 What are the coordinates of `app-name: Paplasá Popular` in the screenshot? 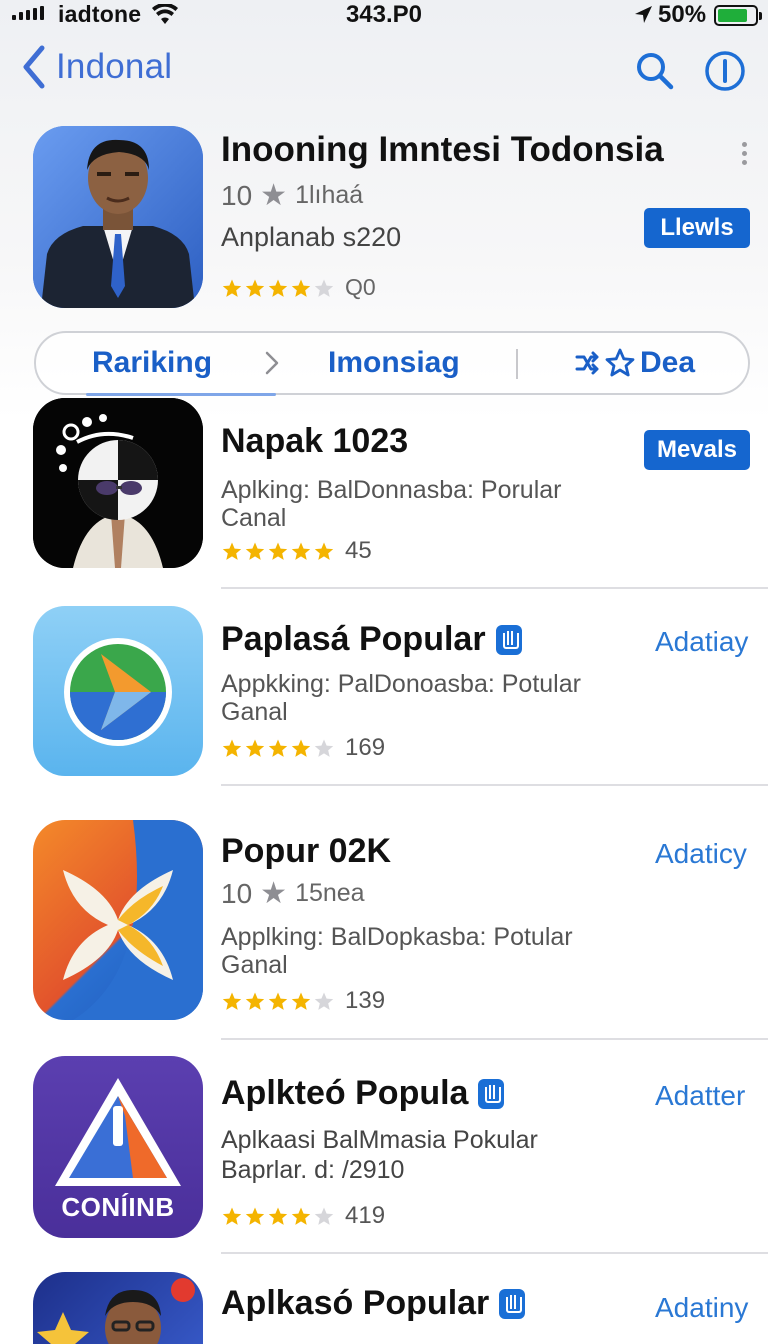 It's located at (371, 639).